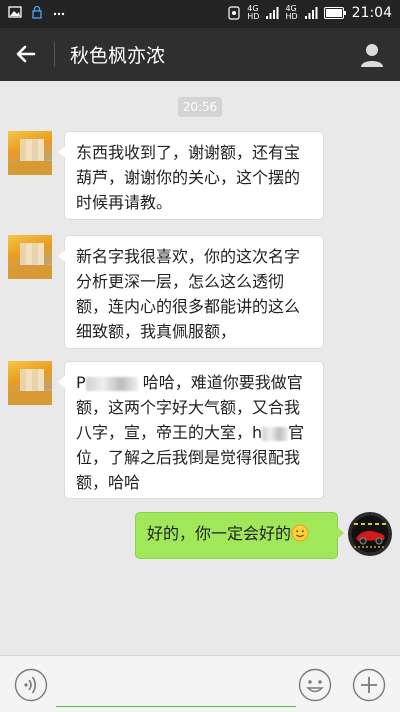  Describe the element at coordinates (26, 54) in the screenshot. I see `arrow-left-icon` at that location.